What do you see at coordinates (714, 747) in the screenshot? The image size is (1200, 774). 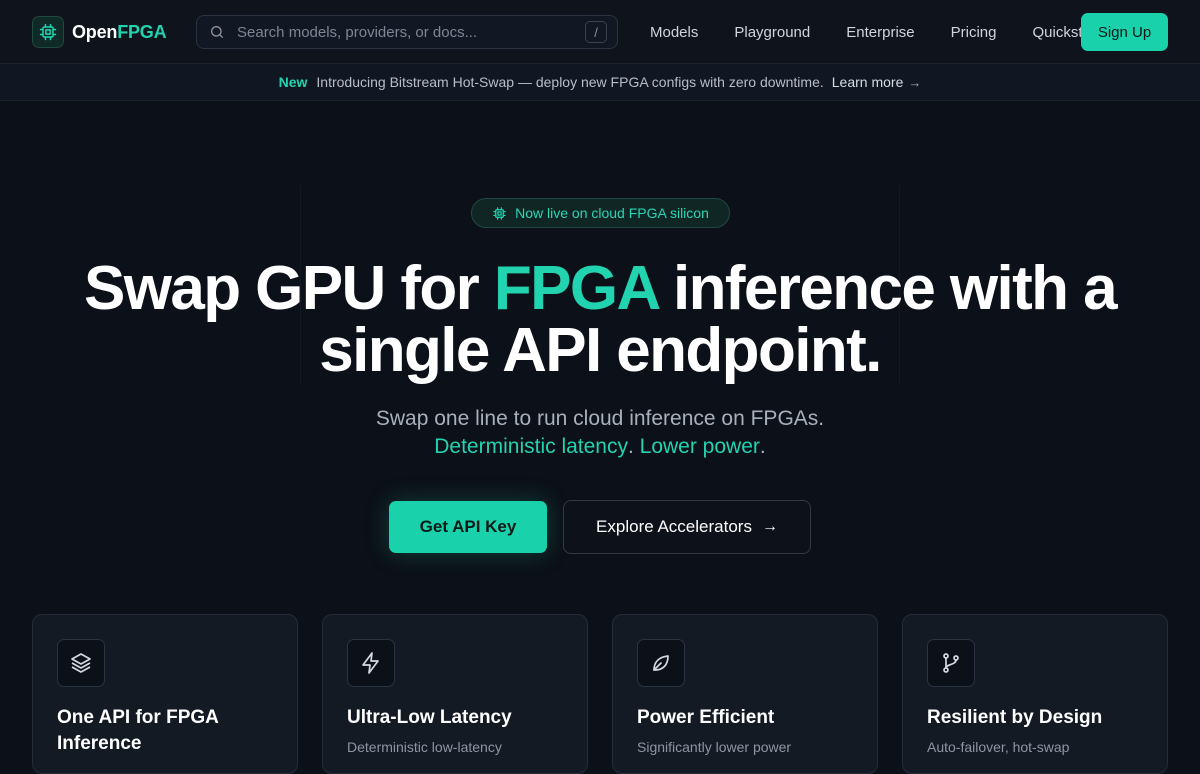 I see `feature-desc: Significantly lower power` at bounding box center [714, 747].